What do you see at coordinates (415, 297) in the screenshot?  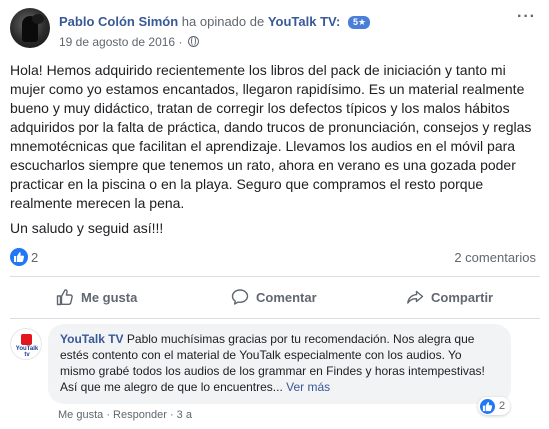 I see `share-icon` at bounding box center [415, 297].